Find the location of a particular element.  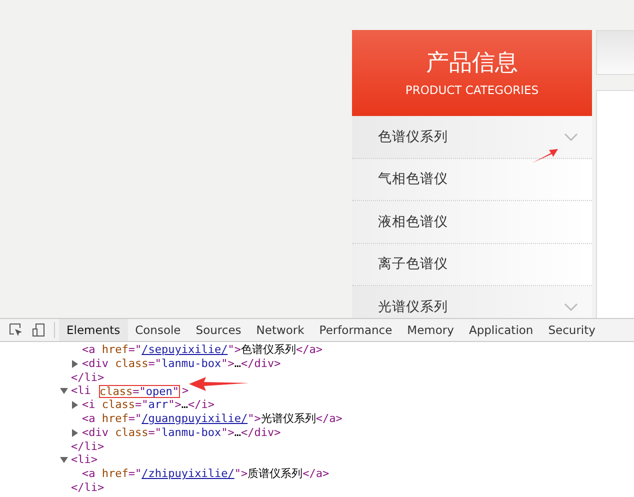

panel-header is located at coordinates (615, 52).